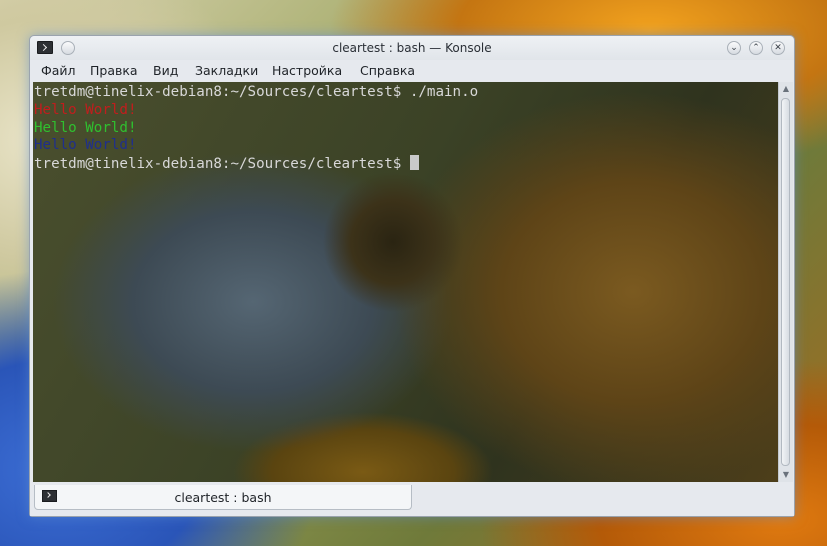 Image resolution: width=827 pixels, height=546 pixels. What do you see at coordinates (786, 475) in the screenshot?
I see `scroll-down-arrow-icon: ▼` at bounding box center [786, 475].